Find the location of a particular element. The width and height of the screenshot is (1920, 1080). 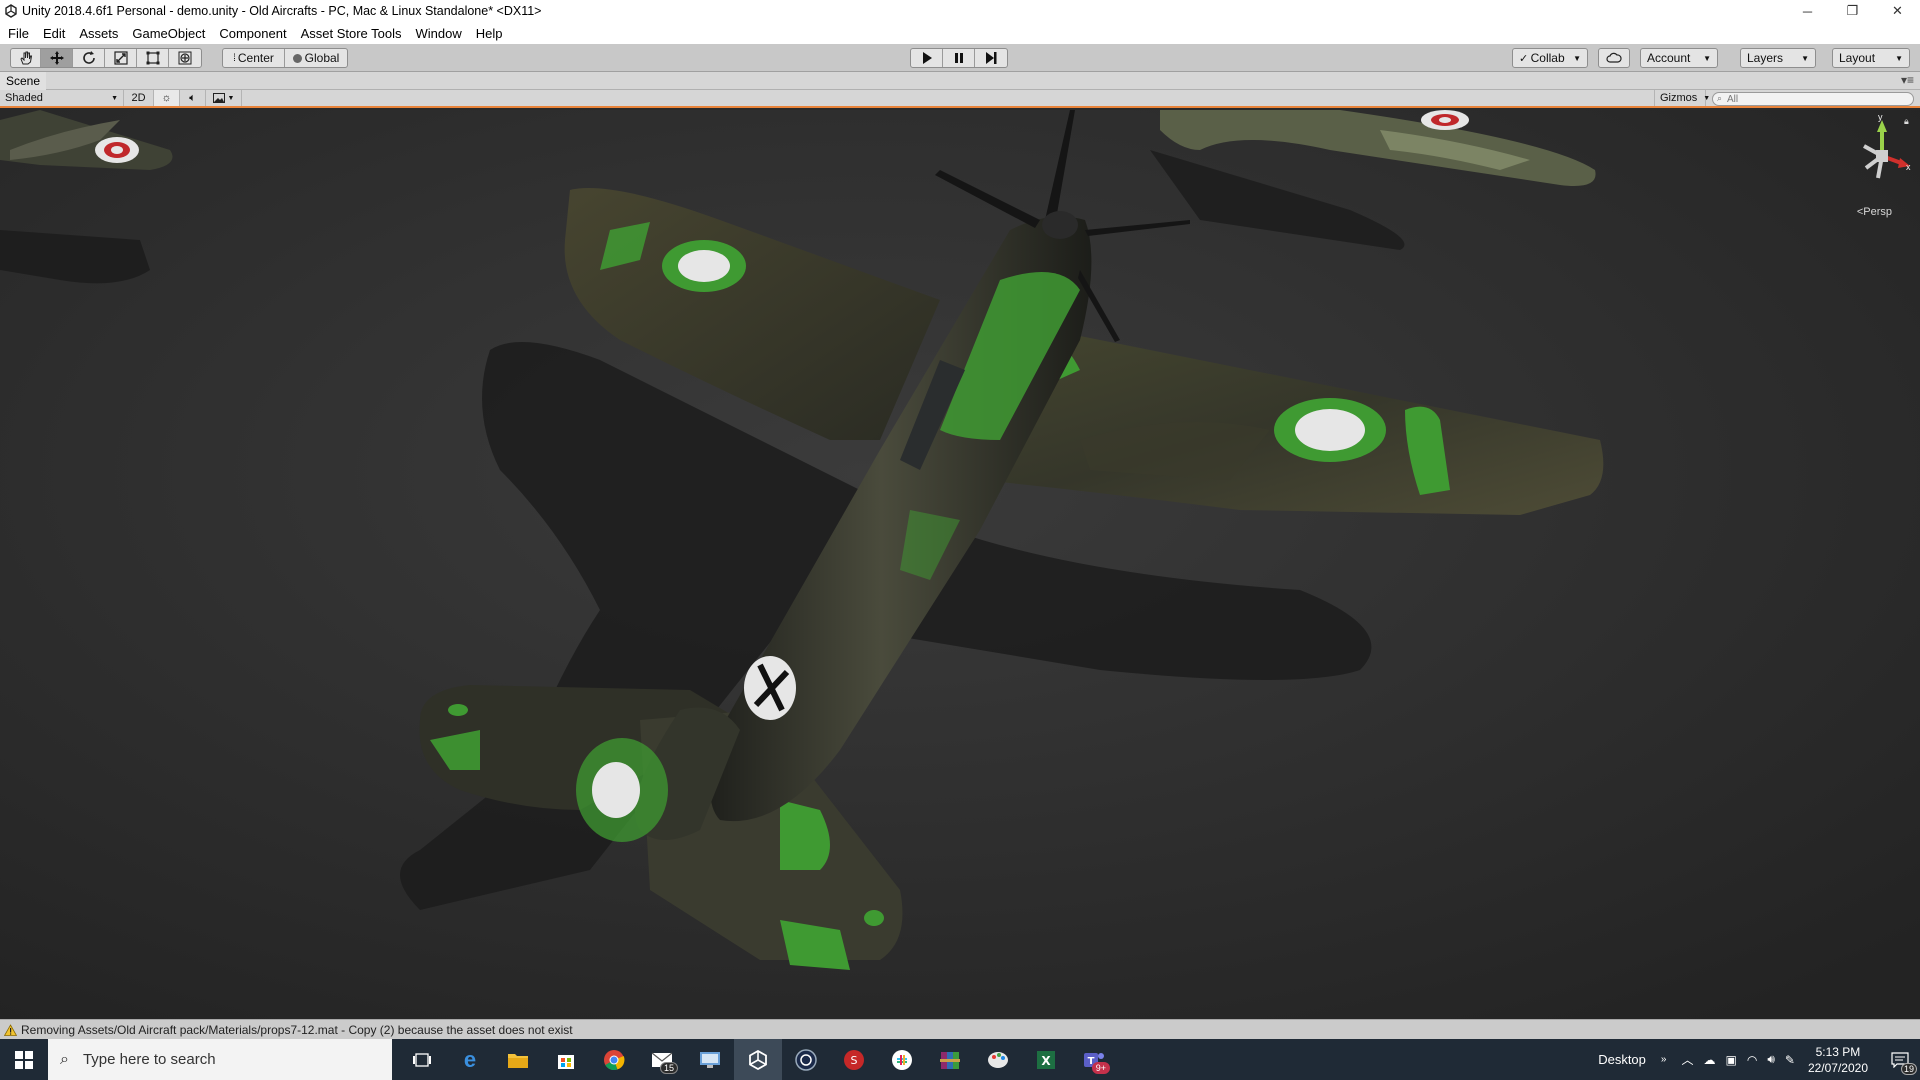

menu-component: Component is located at coordinates (252, 33).